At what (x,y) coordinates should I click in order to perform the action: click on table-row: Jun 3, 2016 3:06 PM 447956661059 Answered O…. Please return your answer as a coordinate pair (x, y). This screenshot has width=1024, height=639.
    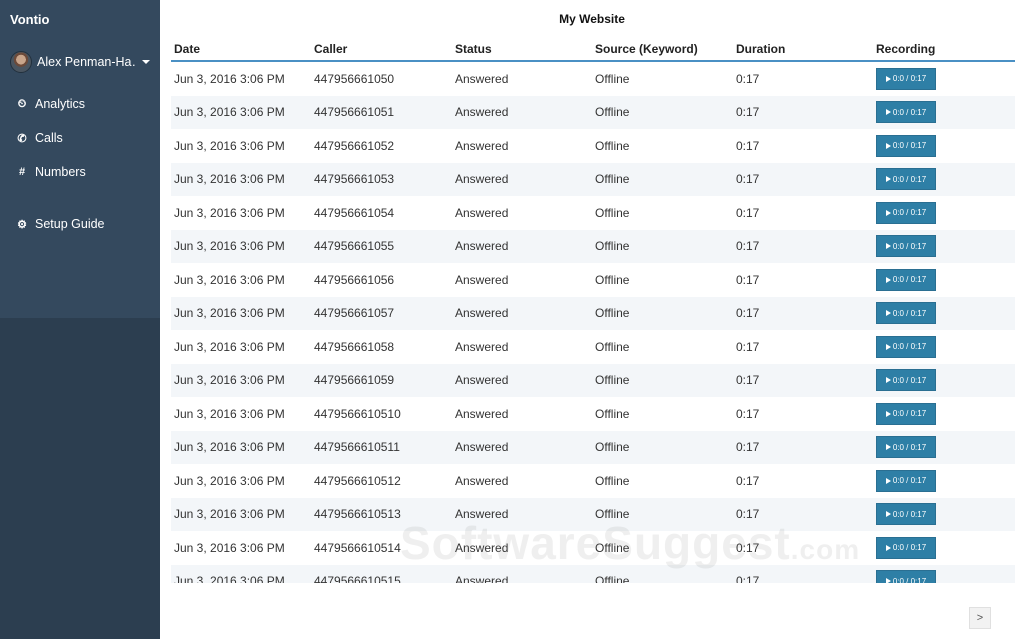
    Looking at the image, I should click on (593, 380).